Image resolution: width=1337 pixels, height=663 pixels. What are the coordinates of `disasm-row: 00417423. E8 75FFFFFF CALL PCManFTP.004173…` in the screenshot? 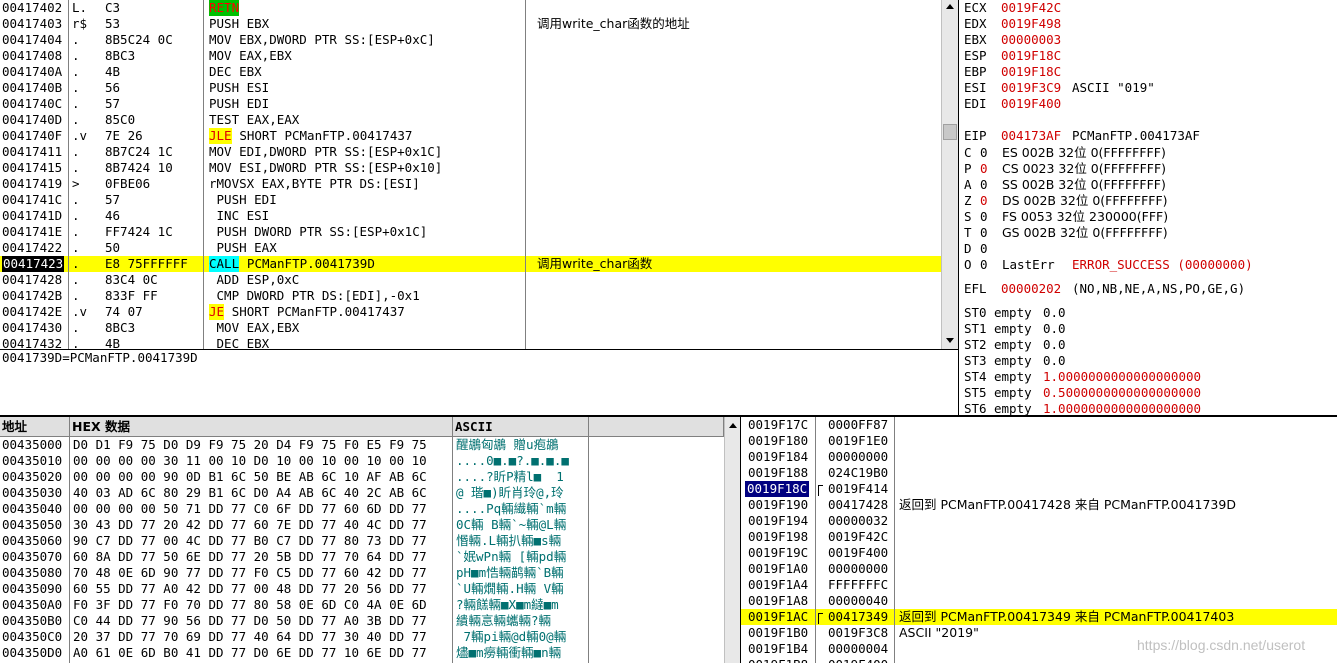 It's located at (470, 264).